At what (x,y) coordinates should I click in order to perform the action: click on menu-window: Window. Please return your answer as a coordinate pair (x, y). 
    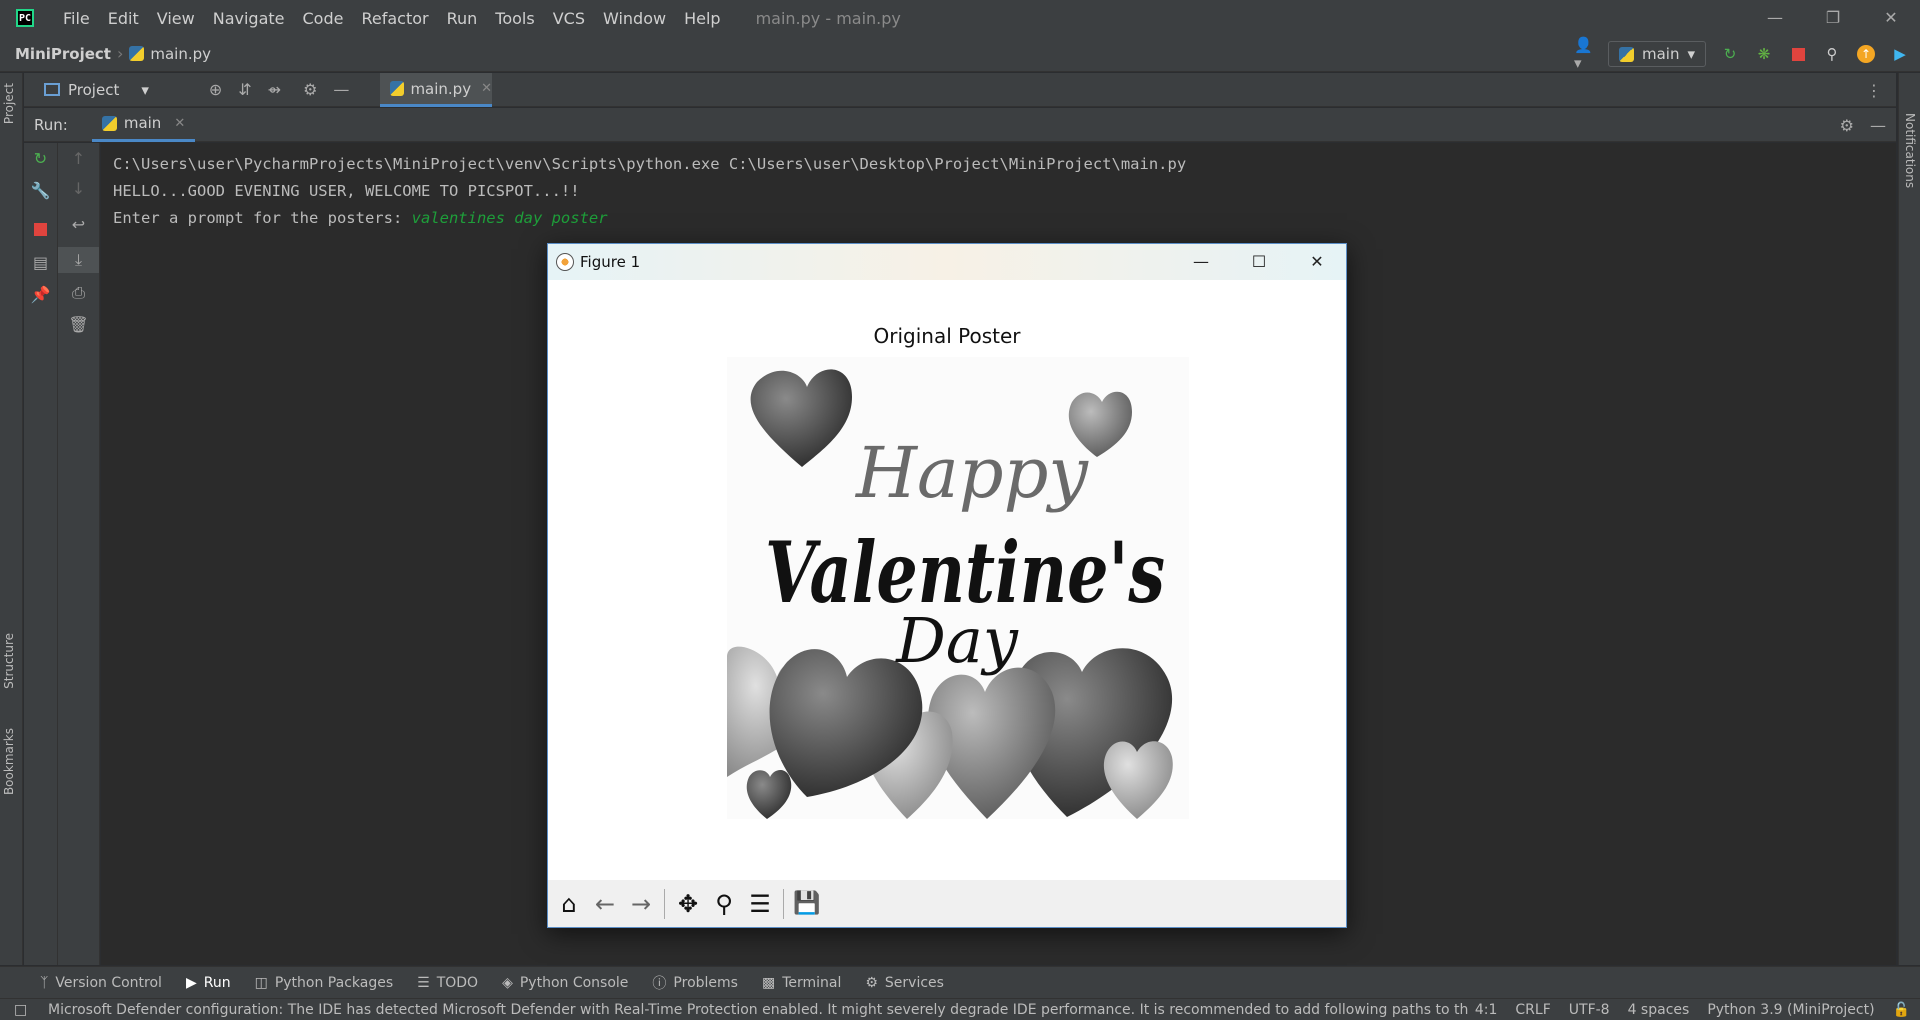
    Looking at the image, I should click on (634, 18).